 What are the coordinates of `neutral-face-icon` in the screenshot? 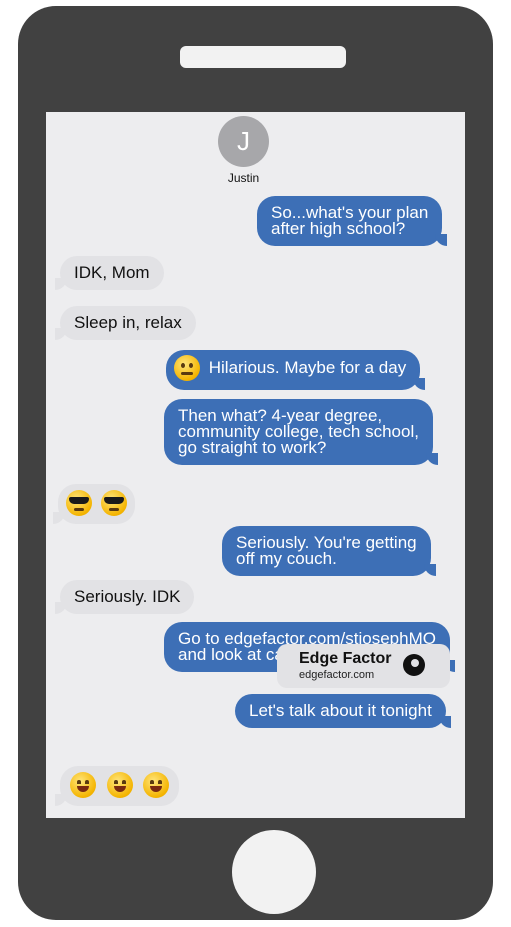 It's located at (187, 368).